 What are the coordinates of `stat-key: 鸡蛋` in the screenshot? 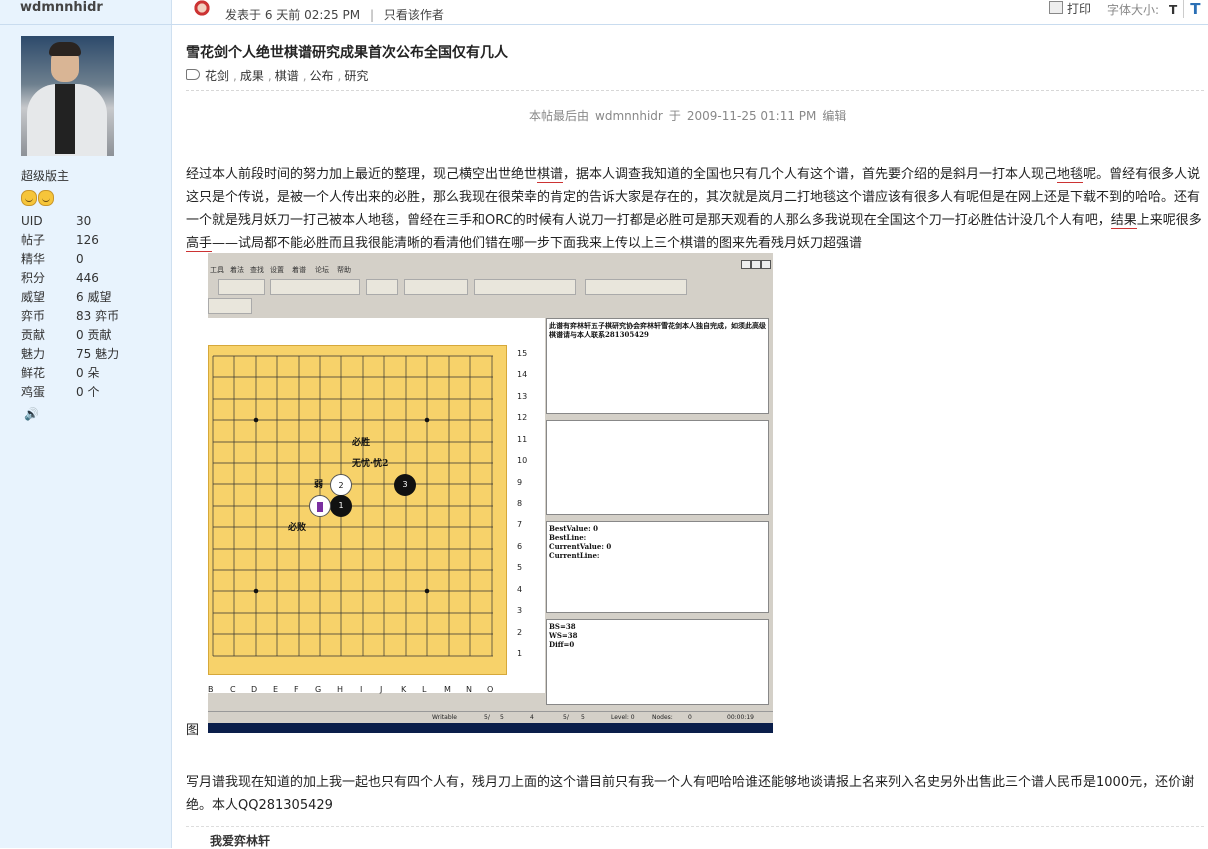 It's located at (33, 392).